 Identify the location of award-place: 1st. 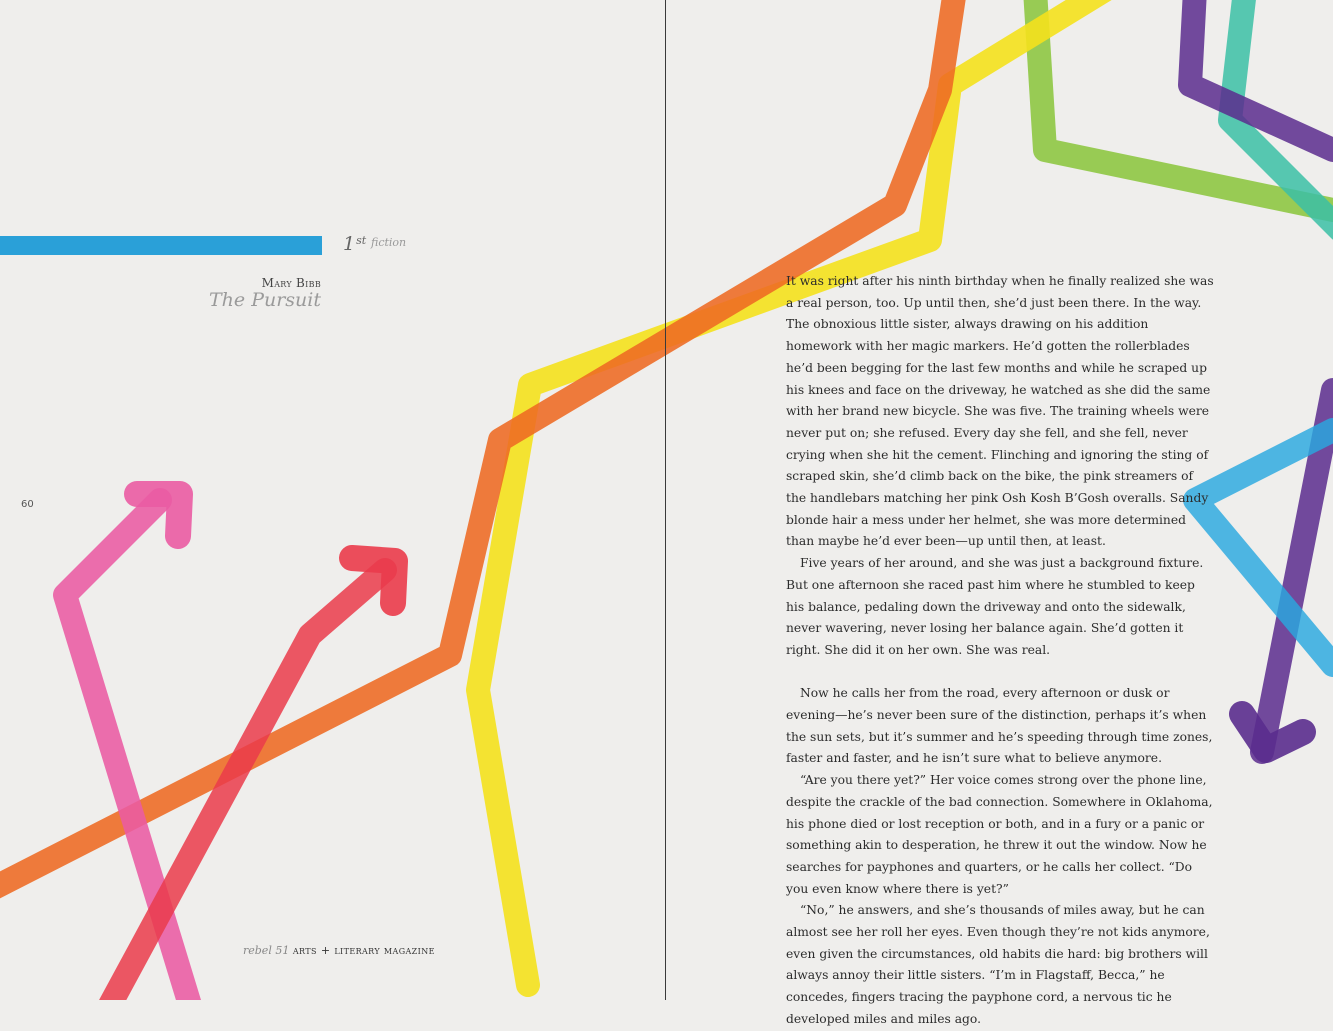
(354, 244).